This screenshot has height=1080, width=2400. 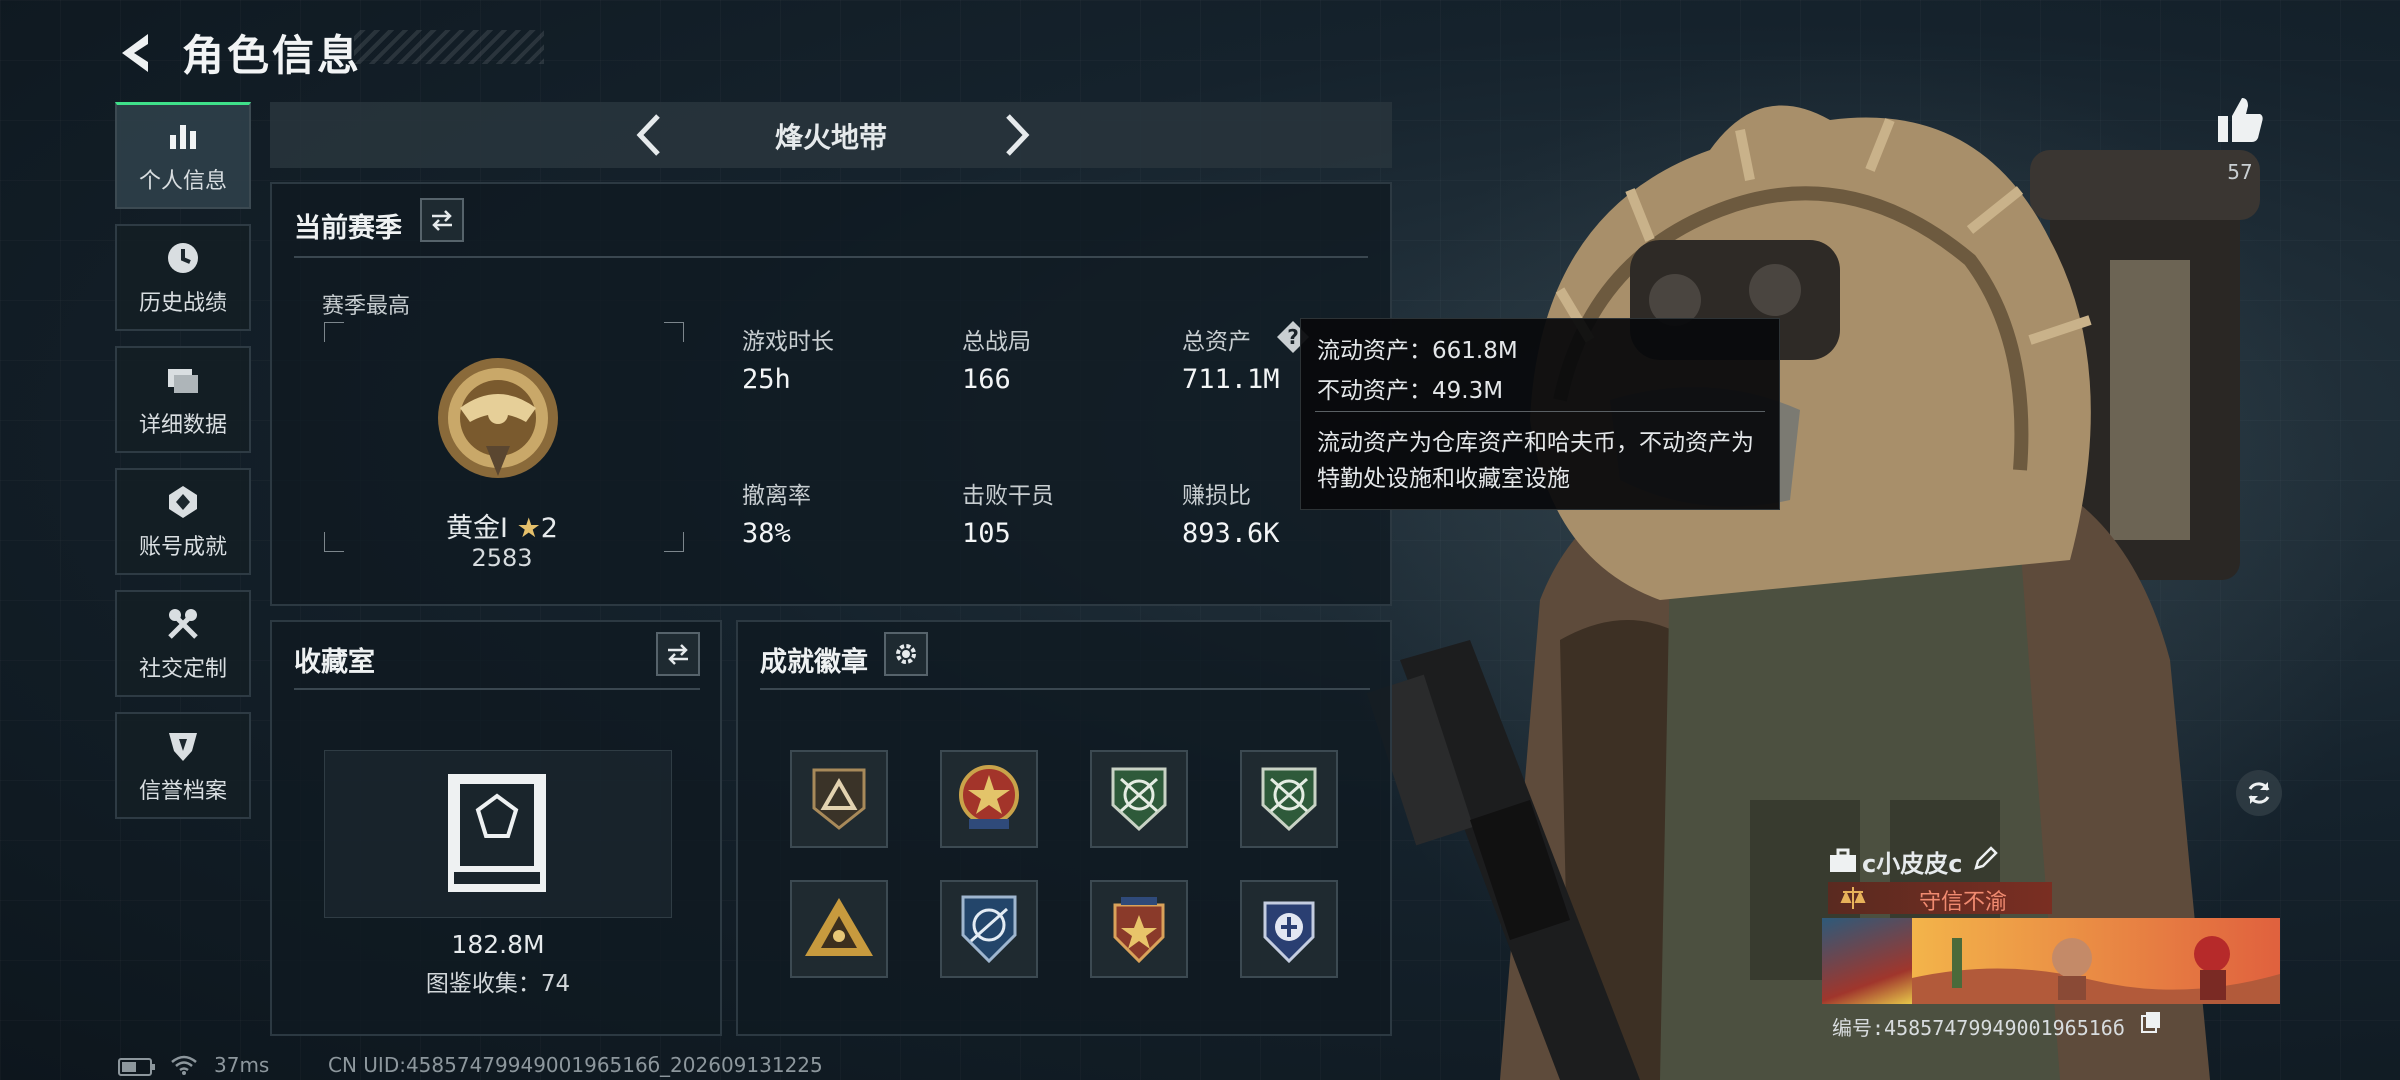 I want to click on nav-label: 信誉档案, so click(x=182, y=791).